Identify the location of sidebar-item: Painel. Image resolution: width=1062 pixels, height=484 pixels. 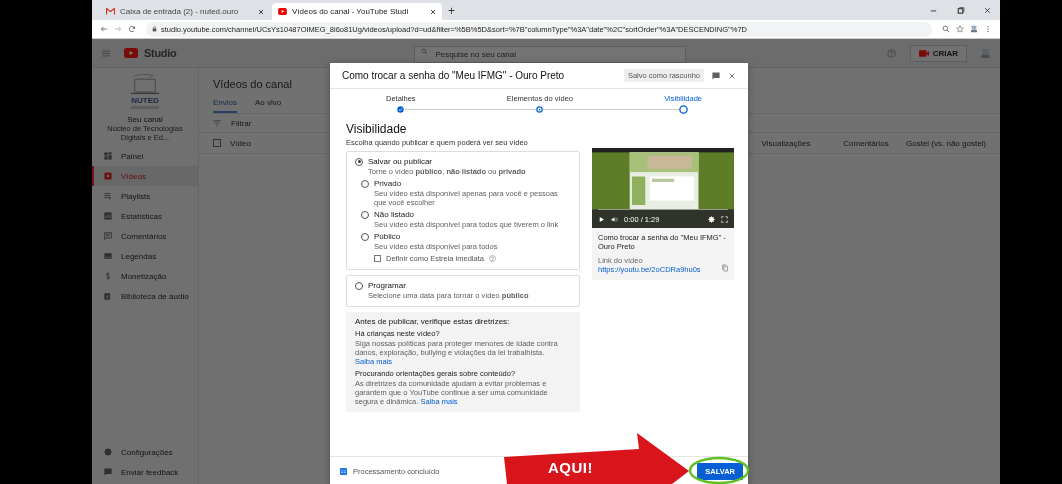
(145, 156).